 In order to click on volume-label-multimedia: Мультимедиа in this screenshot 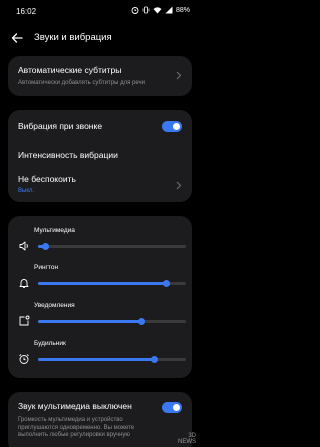, I will do `click(54, 230)`.